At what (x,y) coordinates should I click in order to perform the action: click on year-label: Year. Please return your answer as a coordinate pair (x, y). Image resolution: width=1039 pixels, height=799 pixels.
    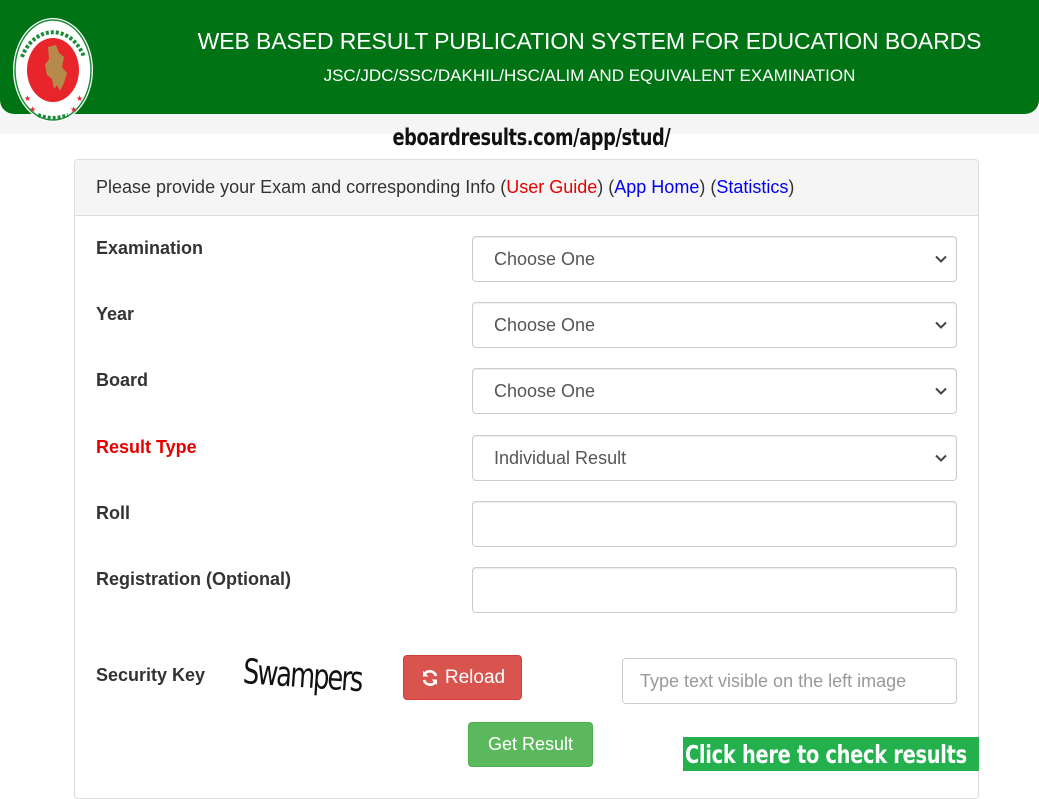
    Looking at the image, I should click on (115, 314).